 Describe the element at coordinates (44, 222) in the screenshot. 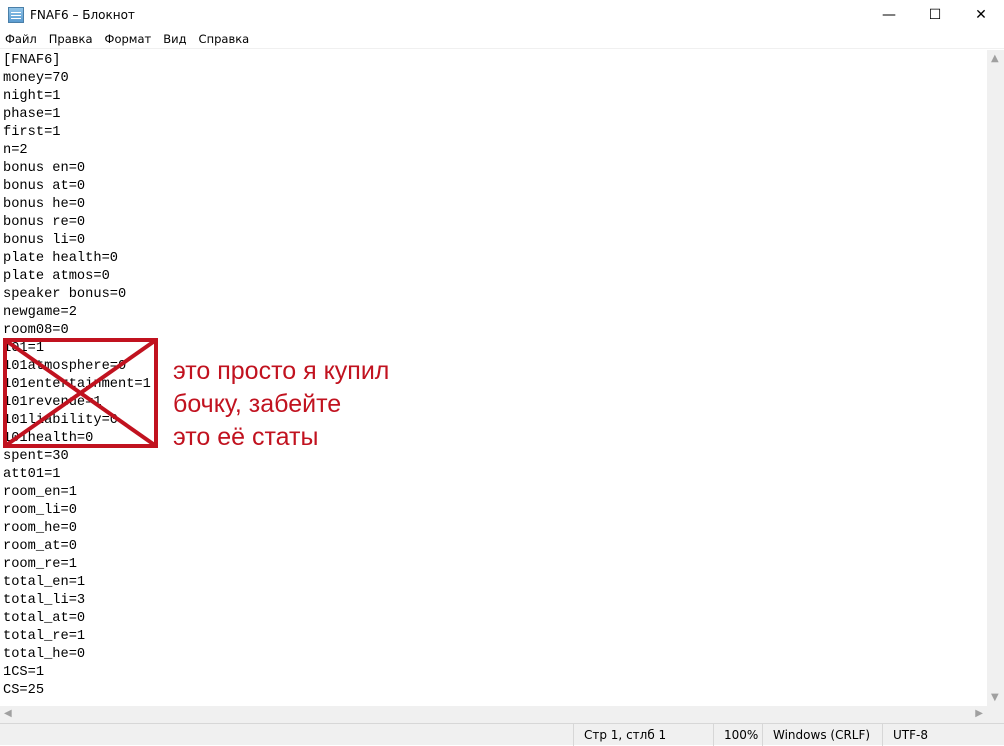

I see `text-line: bonus re=0` at that location.